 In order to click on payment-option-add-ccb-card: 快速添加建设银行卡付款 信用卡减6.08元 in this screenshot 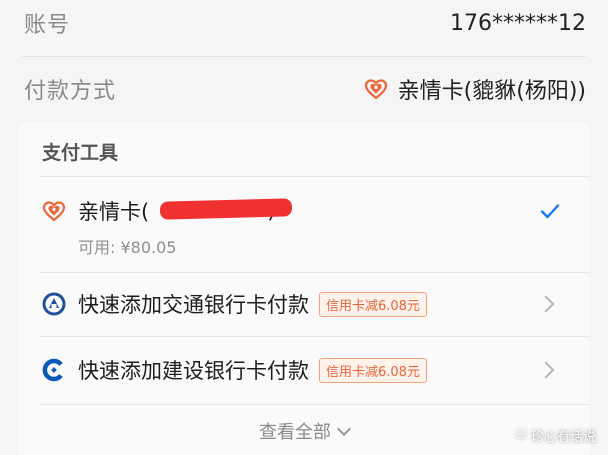, I will do `click(304, 370)`.